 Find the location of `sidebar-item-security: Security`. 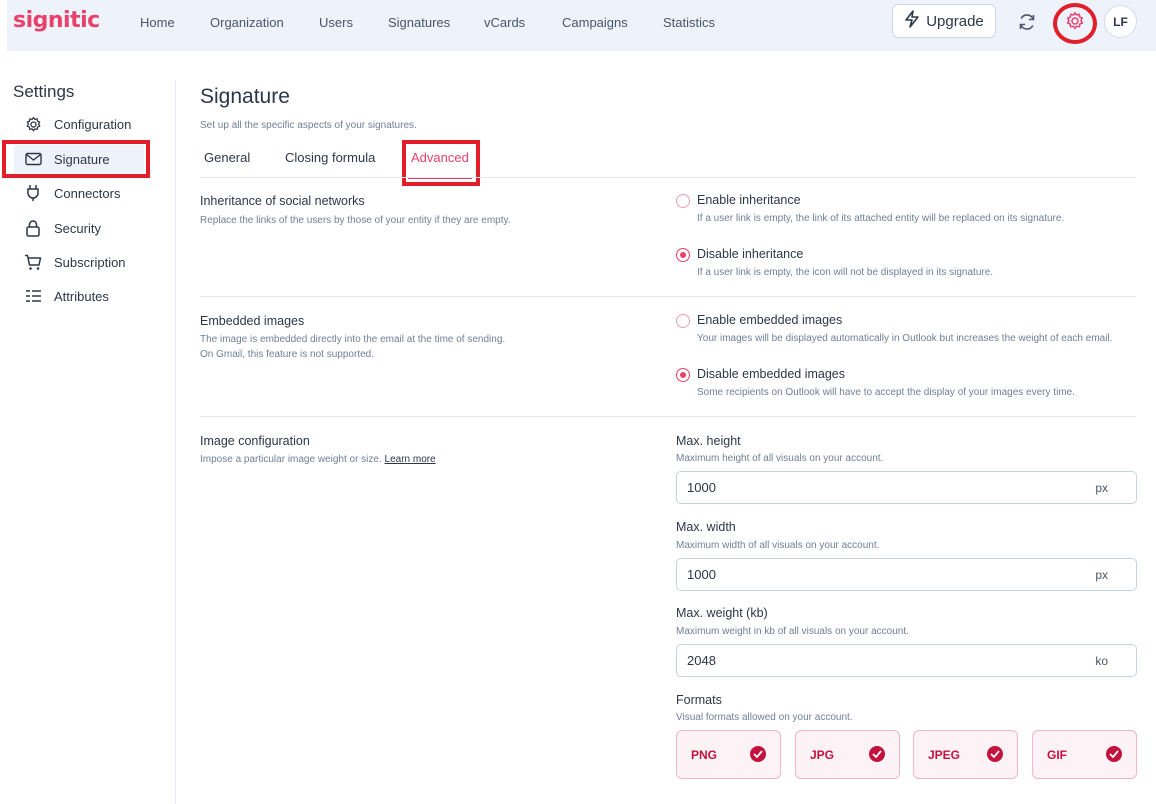

sidebar-item-security: Security is located at coordinates (79, 228).